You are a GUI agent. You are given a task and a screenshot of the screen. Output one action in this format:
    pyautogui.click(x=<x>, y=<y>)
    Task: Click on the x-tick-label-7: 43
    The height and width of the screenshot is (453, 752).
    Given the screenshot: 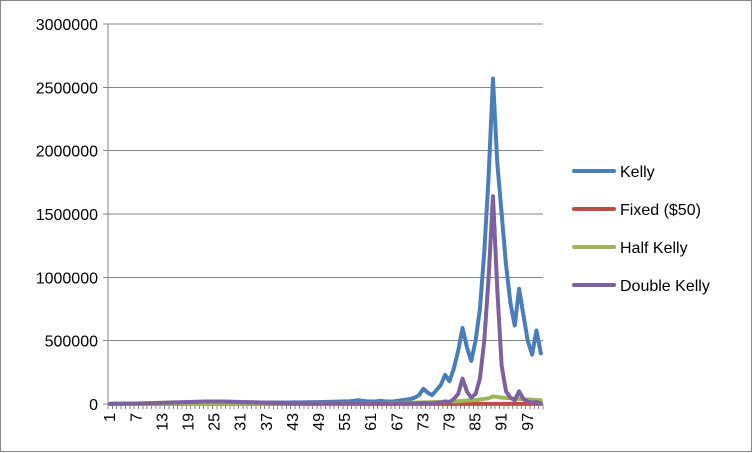 What is the action you would take?
    pyautogui.click(x=293, y=422)
    